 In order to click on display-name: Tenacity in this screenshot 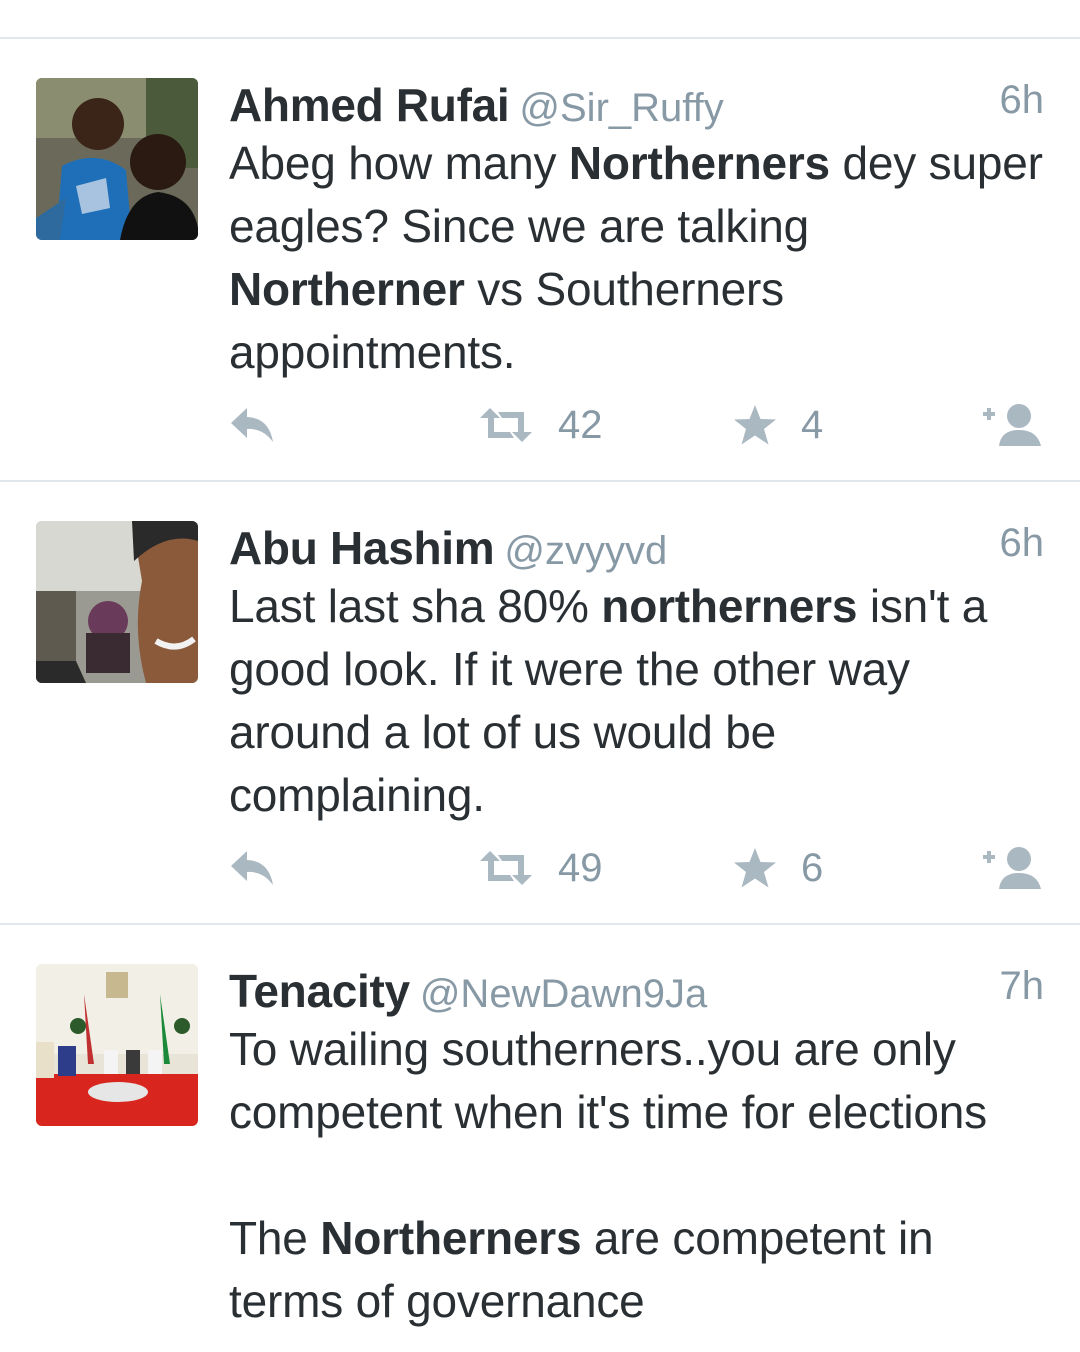, I will do `click(319, 991)`.